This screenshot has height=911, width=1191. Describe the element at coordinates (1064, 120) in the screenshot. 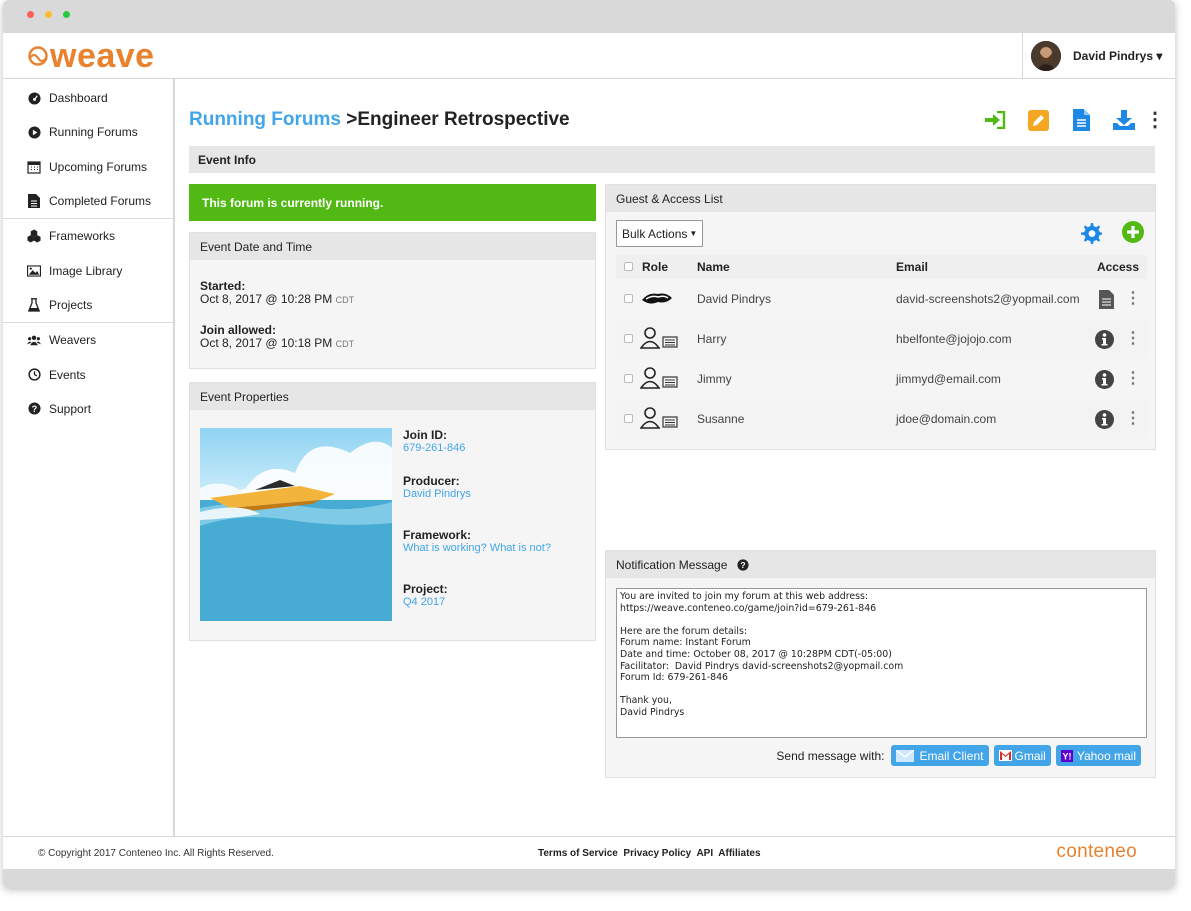

I see `page-actions: ⋮` at that location.